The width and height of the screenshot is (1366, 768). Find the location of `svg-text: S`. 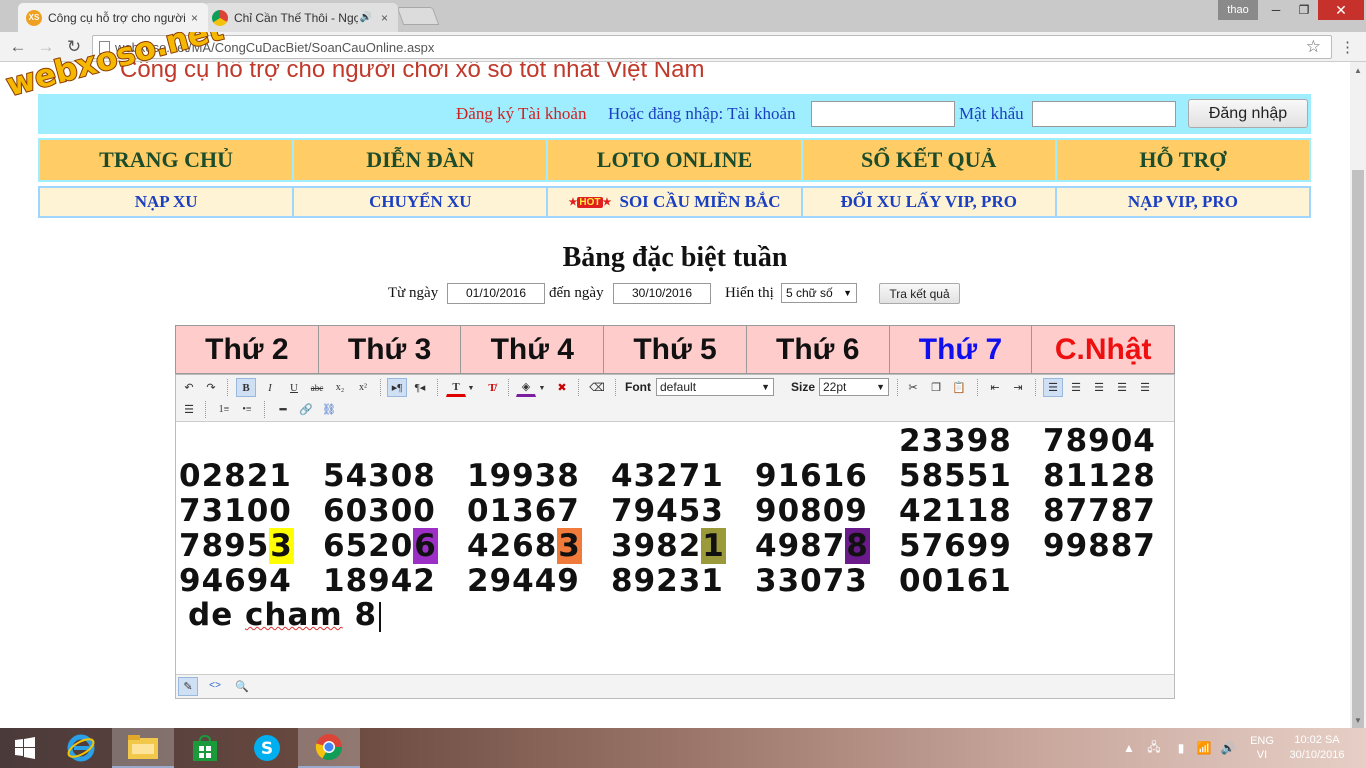

svg-text: S is located at coordinates (267, 749).